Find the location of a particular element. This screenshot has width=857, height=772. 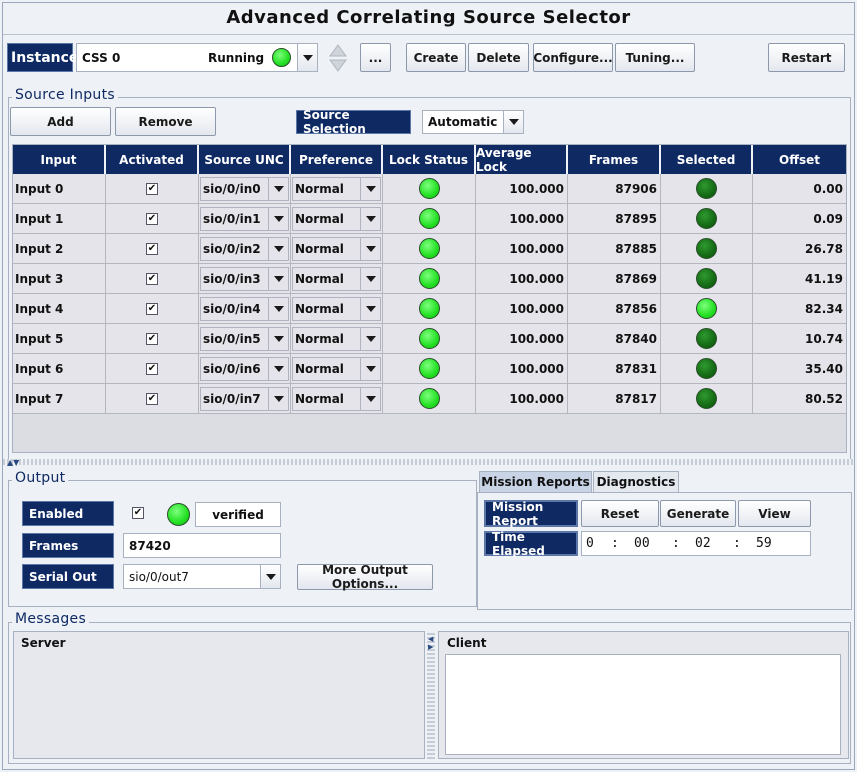

add-input-button: Add is located at coordinates (60, 121).